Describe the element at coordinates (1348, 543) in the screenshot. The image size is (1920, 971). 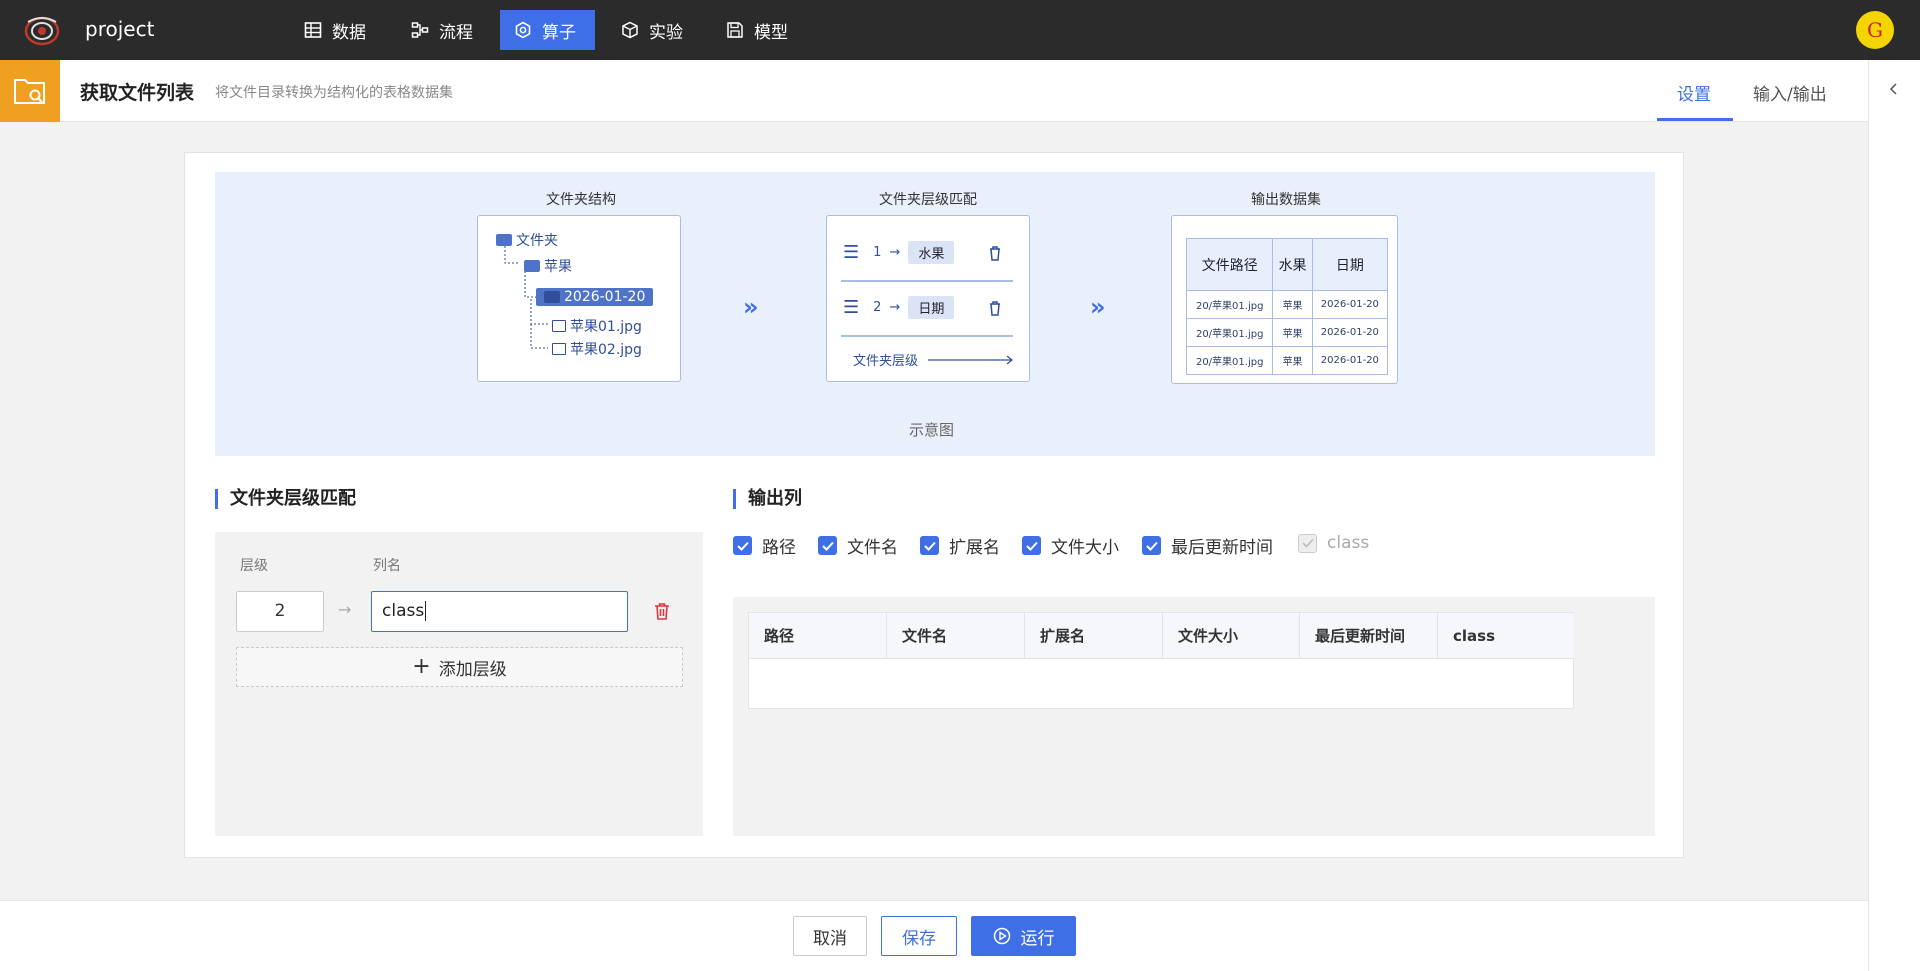
I see `checkbox-label: class` at that location.